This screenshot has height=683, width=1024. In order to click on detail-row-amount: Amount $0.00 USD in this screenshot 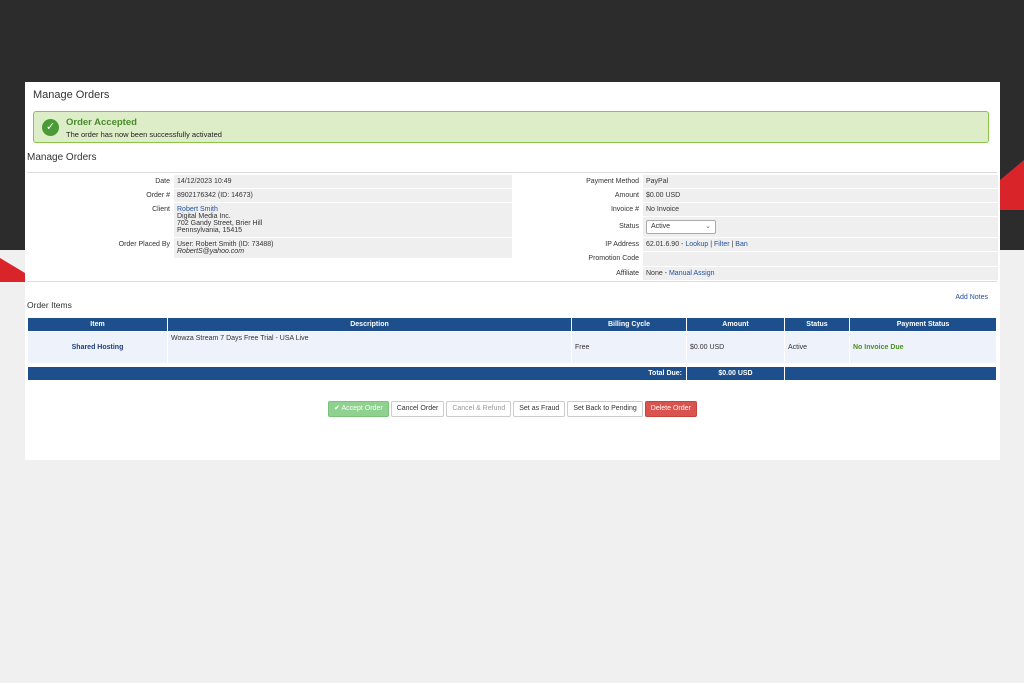, I will do `click(755, 196)`.